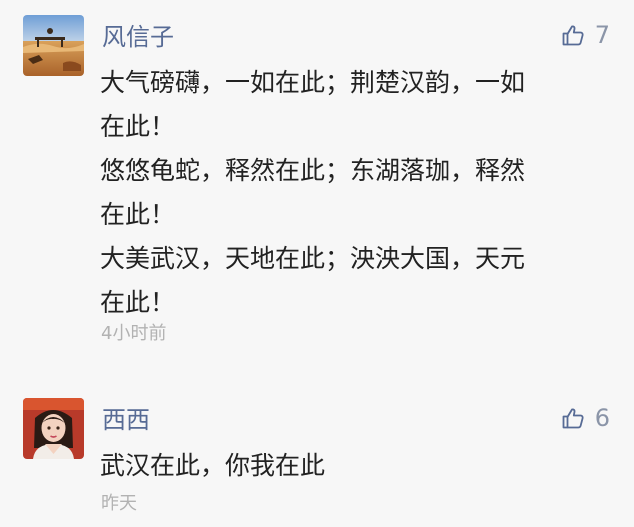  I want to click on comment-line: 武汉在此，你我在此, so click(213, 465).